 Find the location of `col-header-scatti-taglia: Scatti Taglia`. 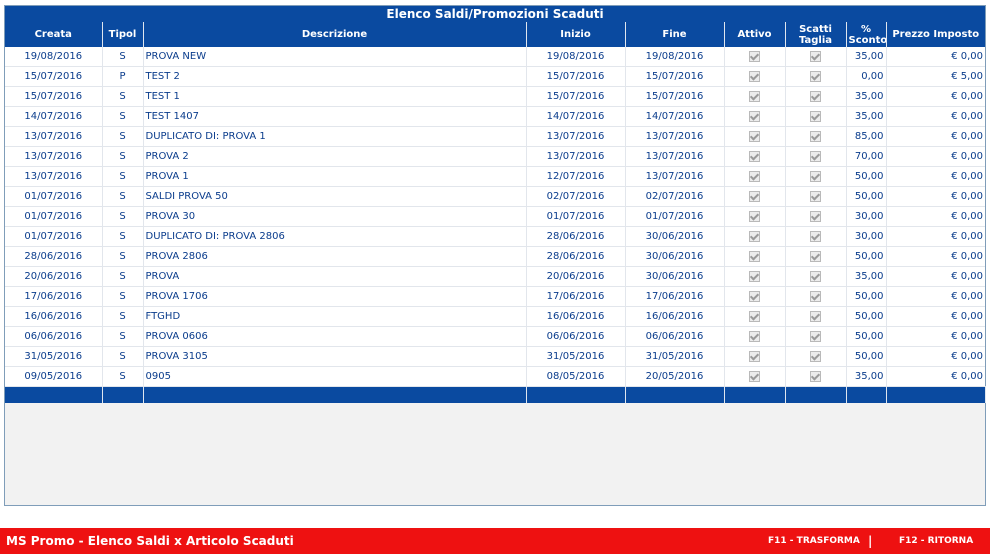

col-header-scatti-taglia: Scatti Taglia is located at coordinates (816, 34).